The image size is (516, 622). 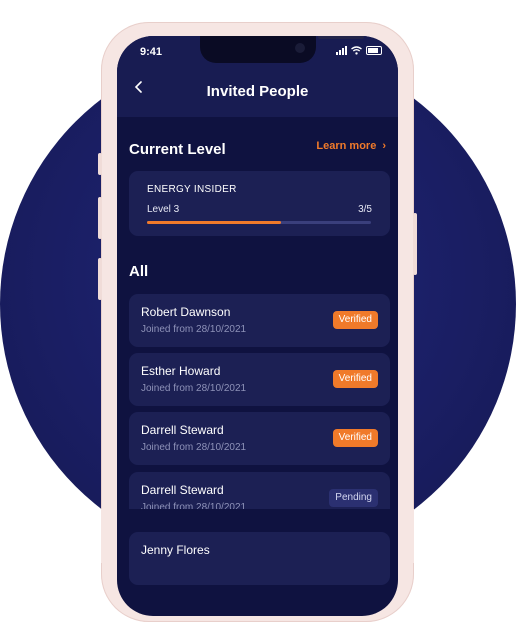 I want to click on screen-bottom: Jenny Flores, so click(x=257, y=536).